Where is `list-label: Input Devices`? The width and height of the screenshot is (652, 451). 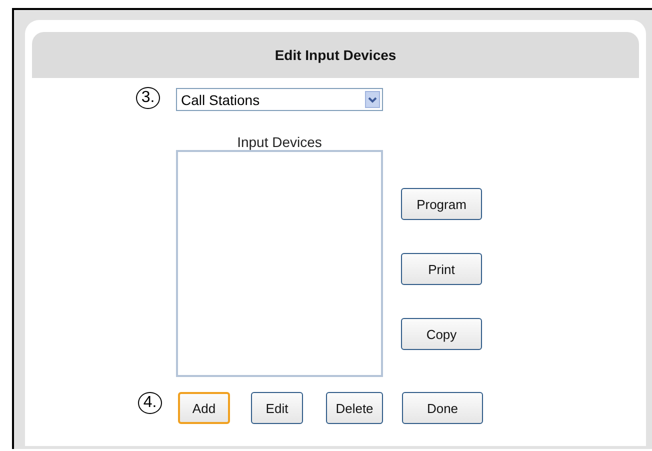 list-label: Input Devices is located at coordinates (279, 142).